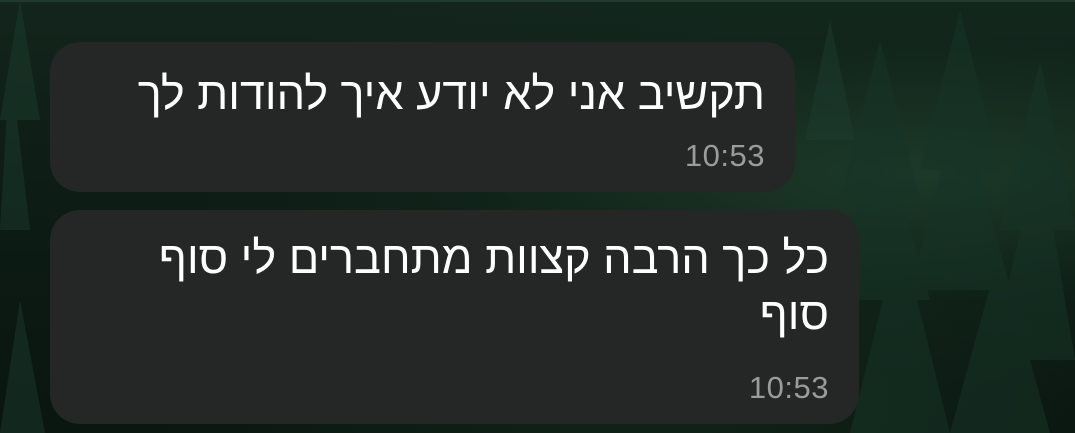 This screenshot has width=1075, height=433. What do you see at coordinates (451, 93) in the screenshot?
I see `message-text: תקשיב אני לא יודע איך להודות לך` at bounding box center [451, 93].